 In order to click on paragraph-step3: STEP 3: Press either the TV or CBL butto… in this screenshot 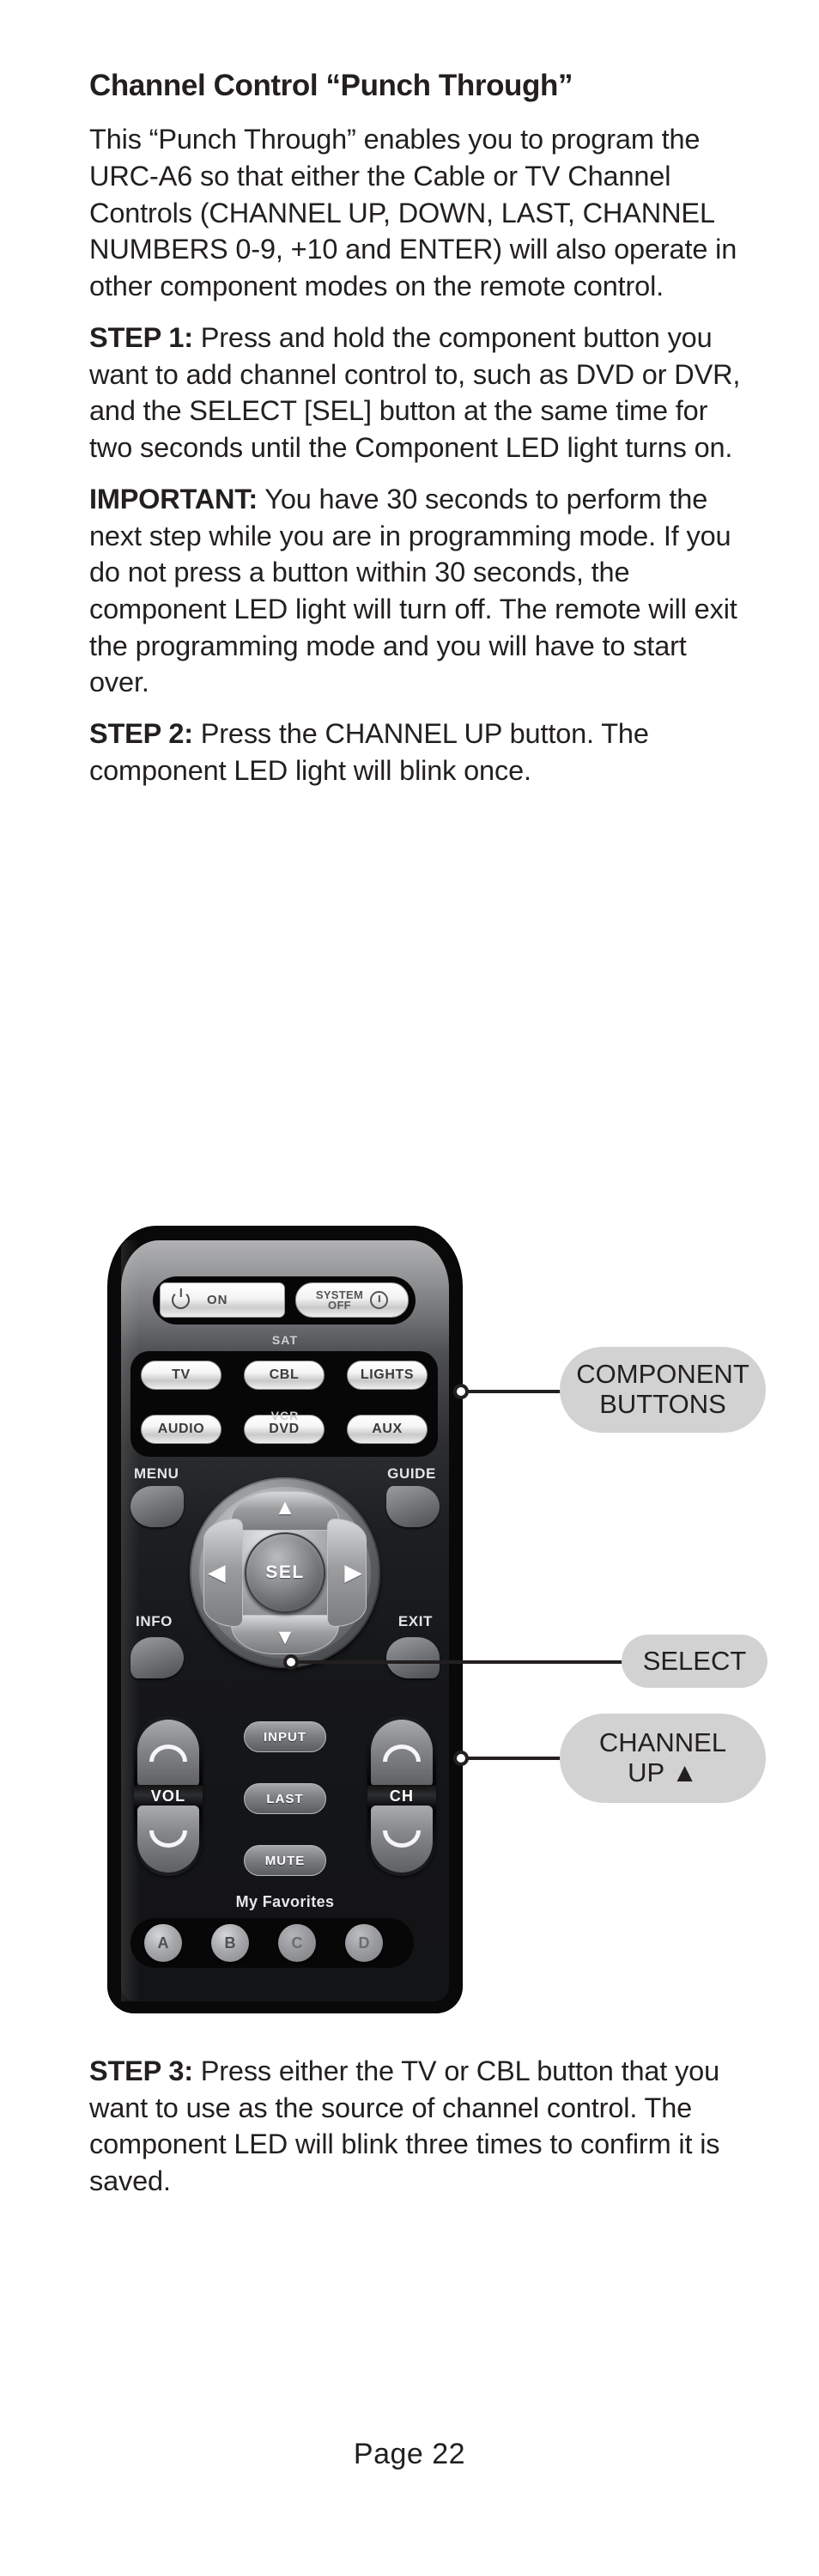, I will do `click(420, 2126)`.